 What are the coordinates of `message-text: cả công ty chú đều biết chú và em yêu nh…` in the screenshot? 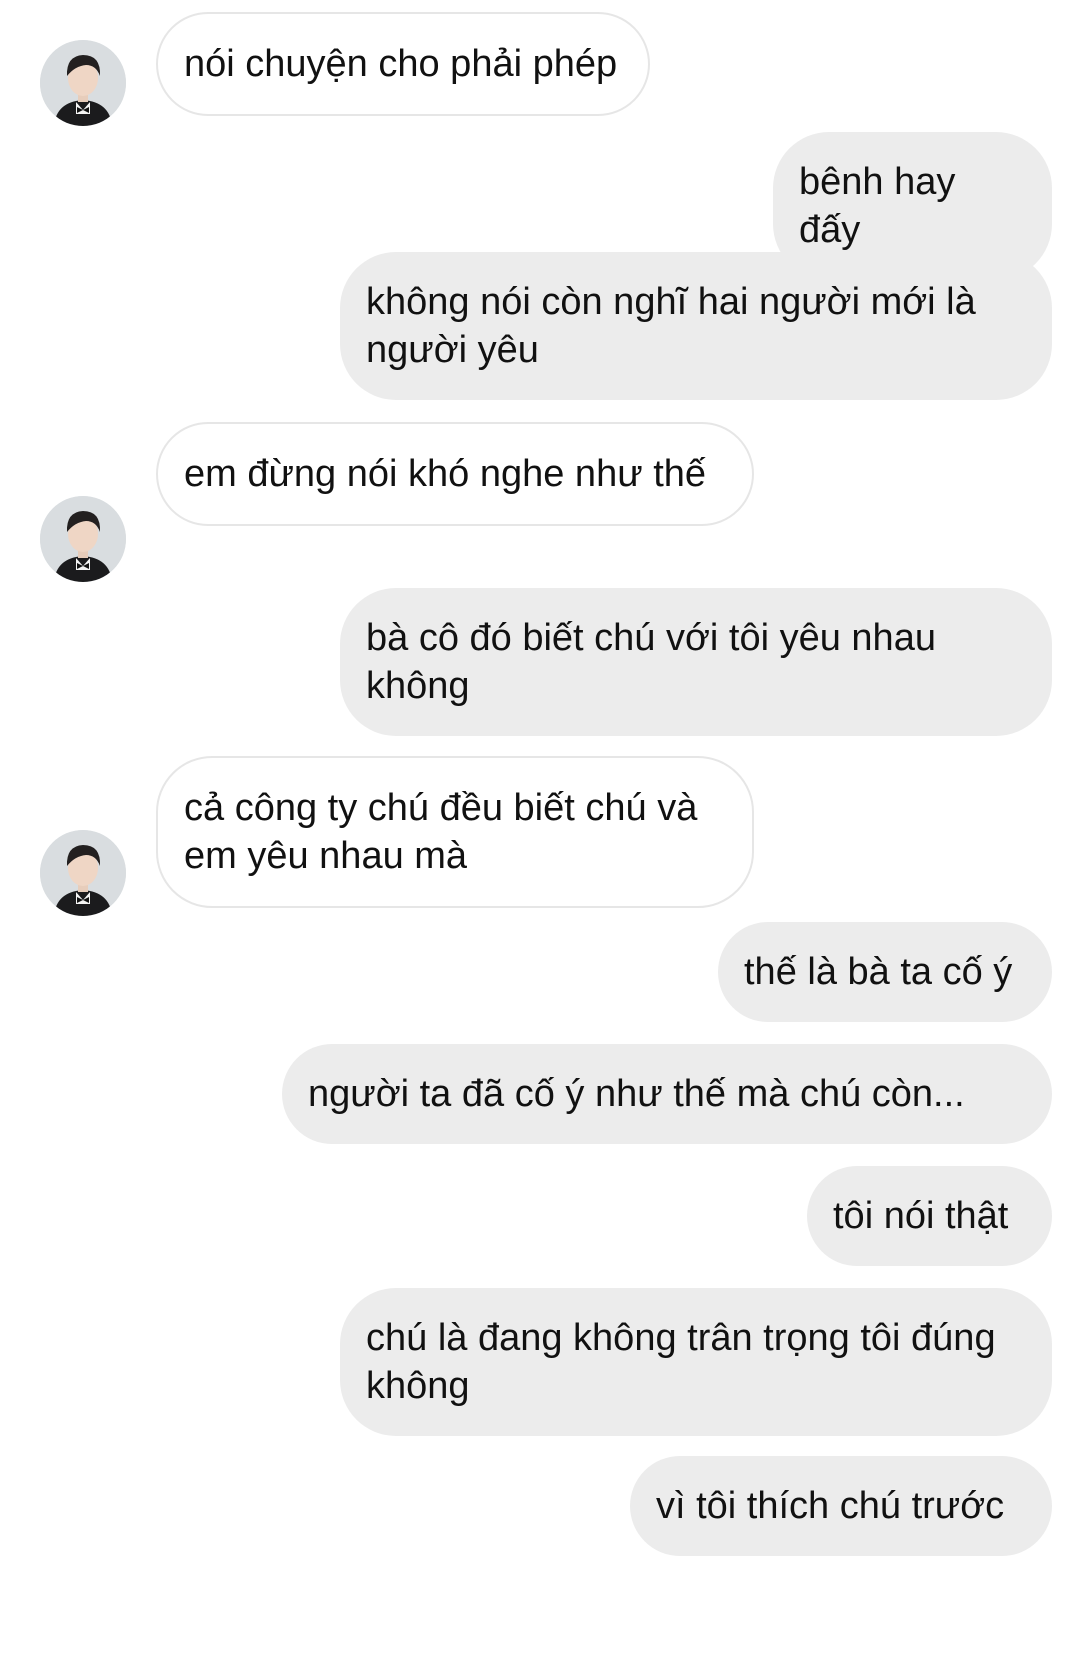 It's located at (441, 832).